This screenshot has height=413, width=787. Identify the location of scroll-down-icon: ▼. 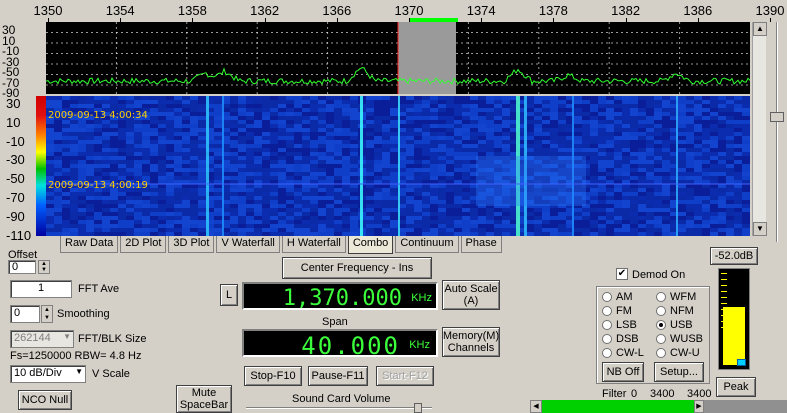
(760, 229).